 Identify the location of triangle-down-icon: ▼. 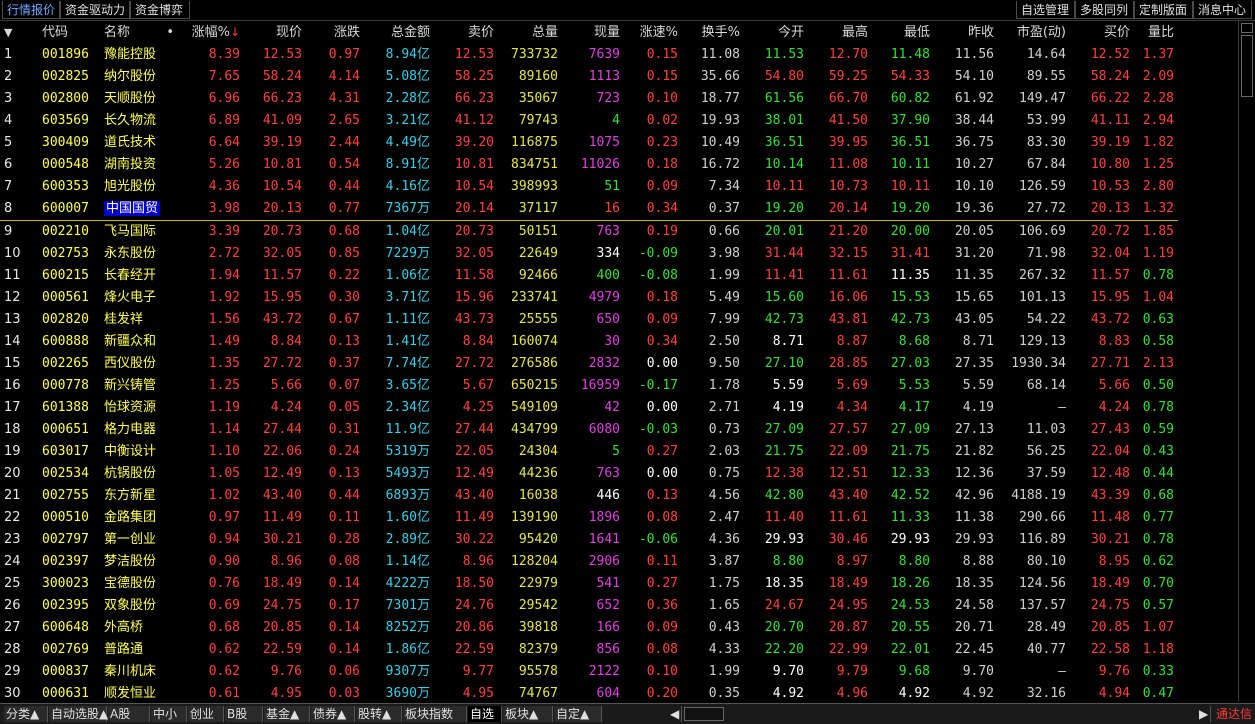
(8, 32).